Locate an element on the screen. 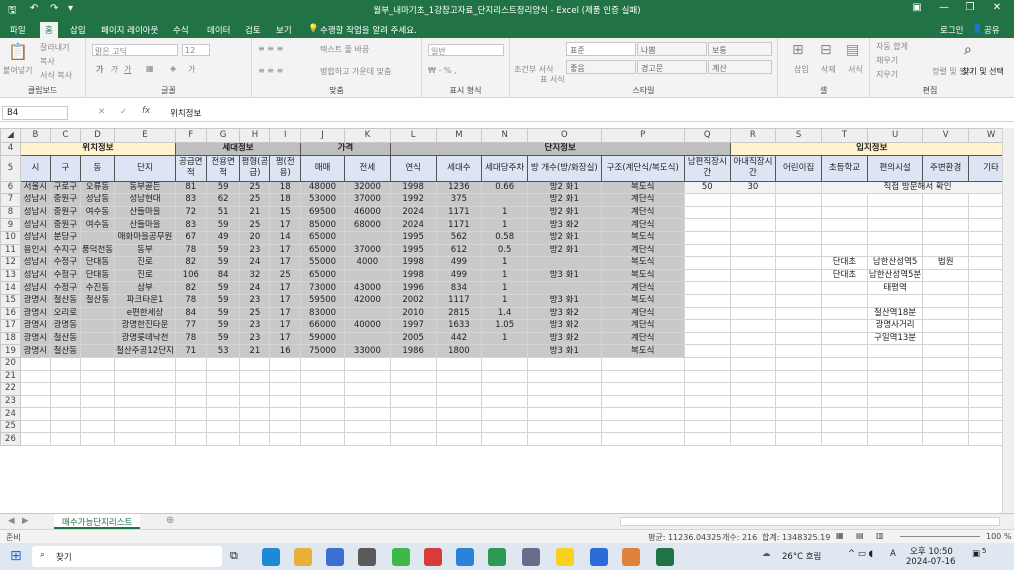 This screenshot has width=1014, height=570. cell: 방3 화1 is located at coordinates (564, 275).